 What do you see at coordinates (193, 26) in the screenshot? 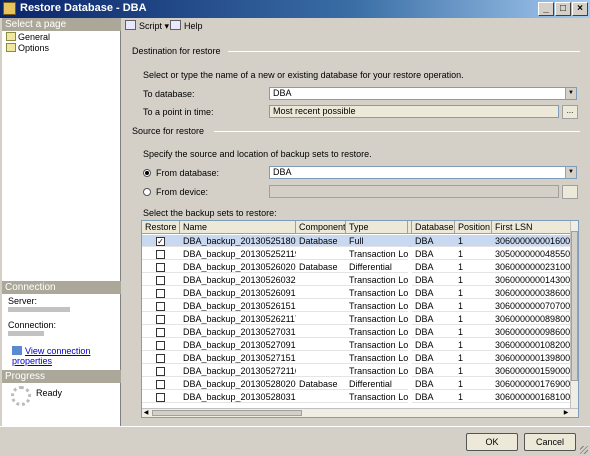
I see `help-label: Help` at bounding box center [193, 26].